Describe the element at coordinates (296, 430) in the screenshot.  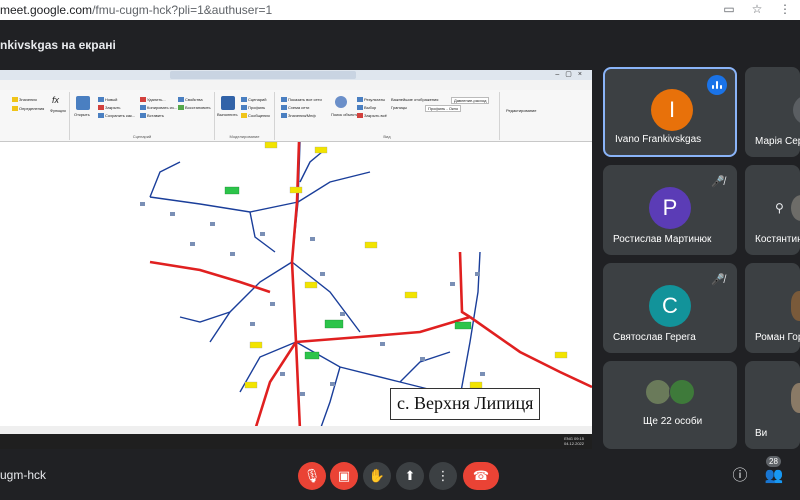
I see `app-statusbar` at that location.